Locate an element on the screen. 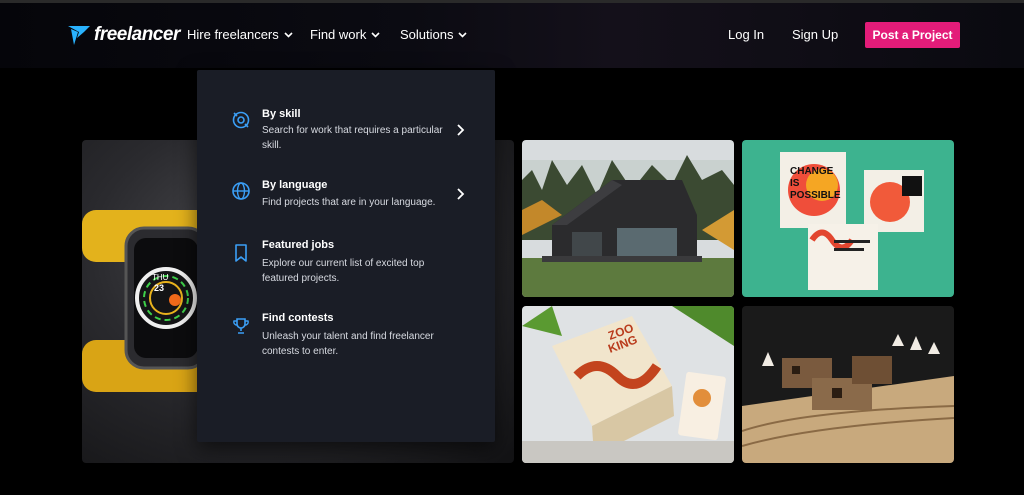 This screenshot has height=495, width=1024. nav-find-work: Find work is located at coordinates (345, 34).